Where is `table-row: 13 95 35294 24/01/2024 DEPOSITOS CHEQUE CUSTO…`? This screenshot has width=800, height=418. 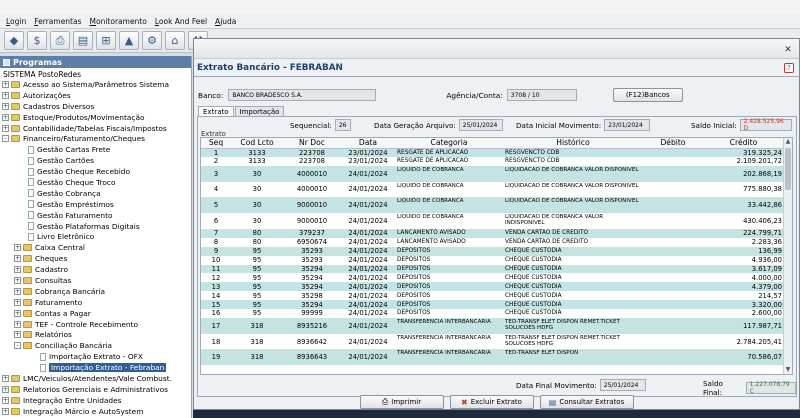 table-row: 13 95 35294 24/01/2024 DEPOSITOS CHEQUE CUSTO… is located at coordinates (492, 287).